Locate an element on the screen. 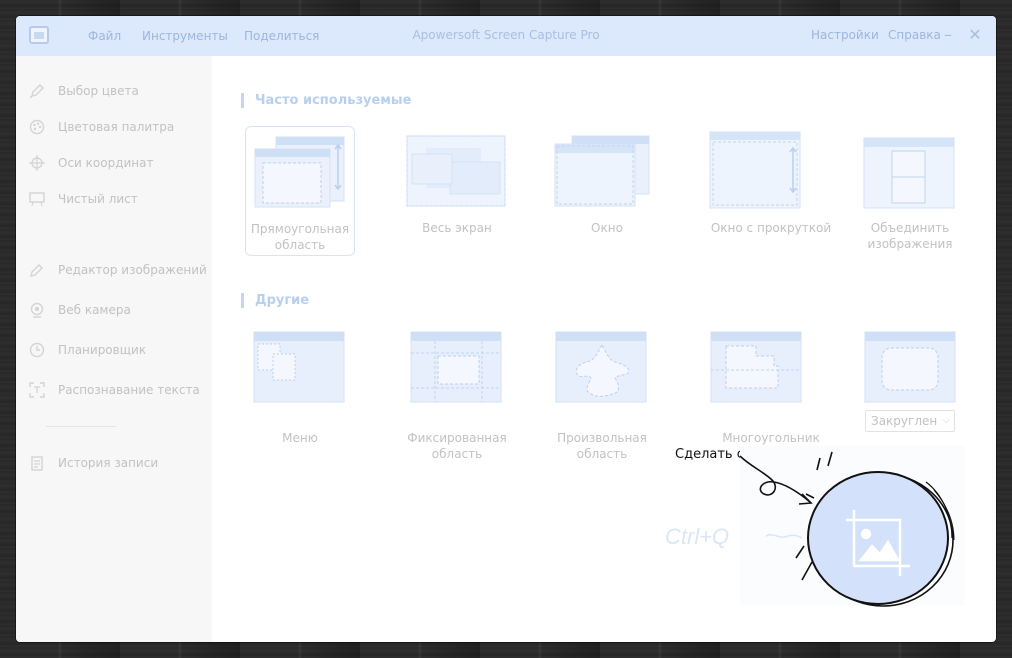  window-capture-icon is located at coordinates (602, 171).